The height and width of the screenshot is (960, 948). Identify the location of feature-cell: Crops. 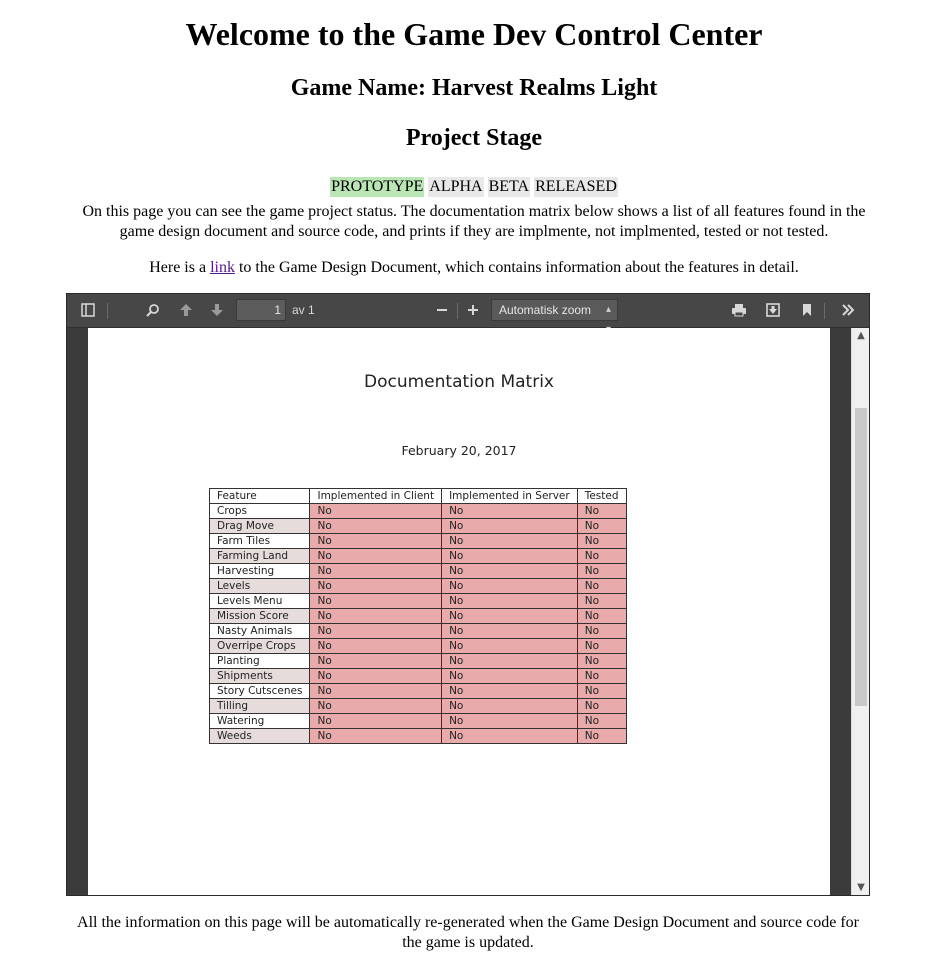
(259, 511).